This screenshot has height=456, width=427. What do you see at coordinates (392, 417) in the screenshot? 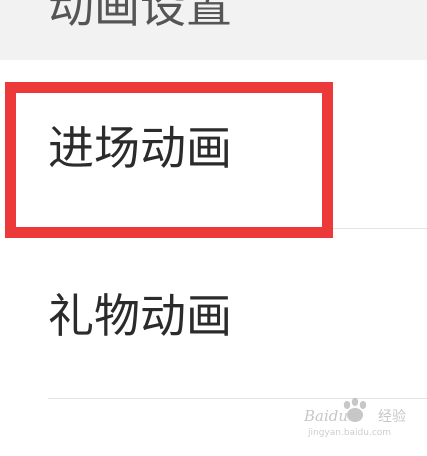
I see `watermark-product-text: 经验` at bounding box center [392, 417].